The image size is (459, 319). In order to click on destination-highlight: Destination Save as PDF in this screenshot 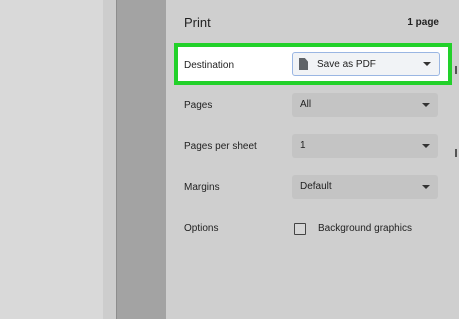, I will do `click(313, 64)`.